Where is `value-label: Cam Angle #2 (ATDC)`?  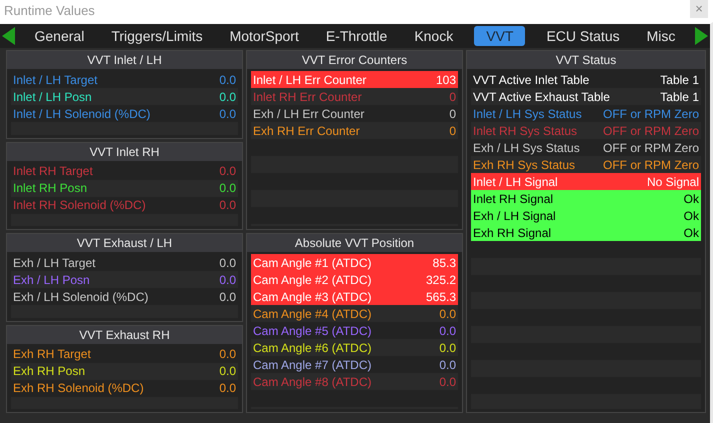 value-label: Cam Angle #2 (ATDC) is located at coordinates (312, 280).